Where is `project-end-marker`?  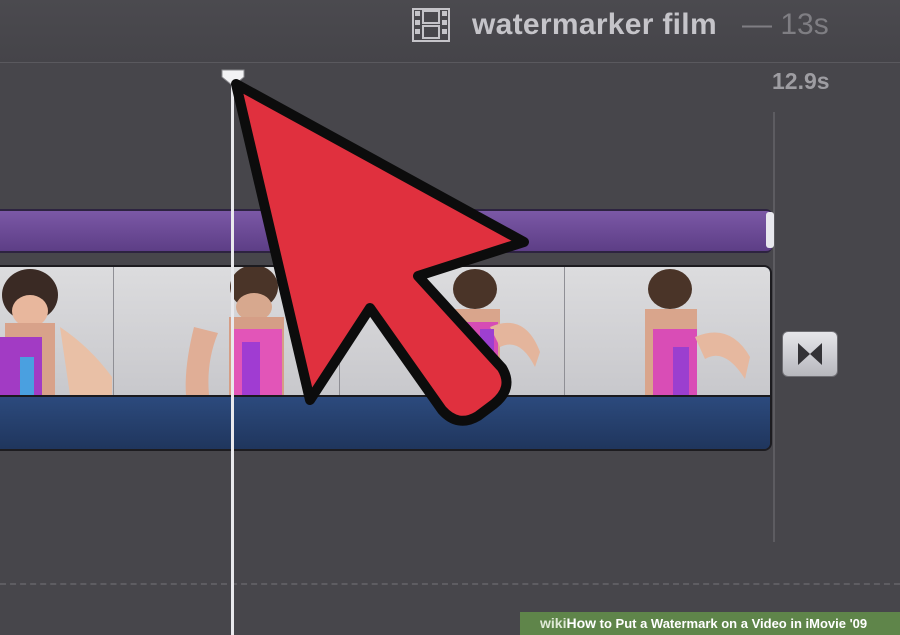 project-end-marker is located at coordinates (774, 327).